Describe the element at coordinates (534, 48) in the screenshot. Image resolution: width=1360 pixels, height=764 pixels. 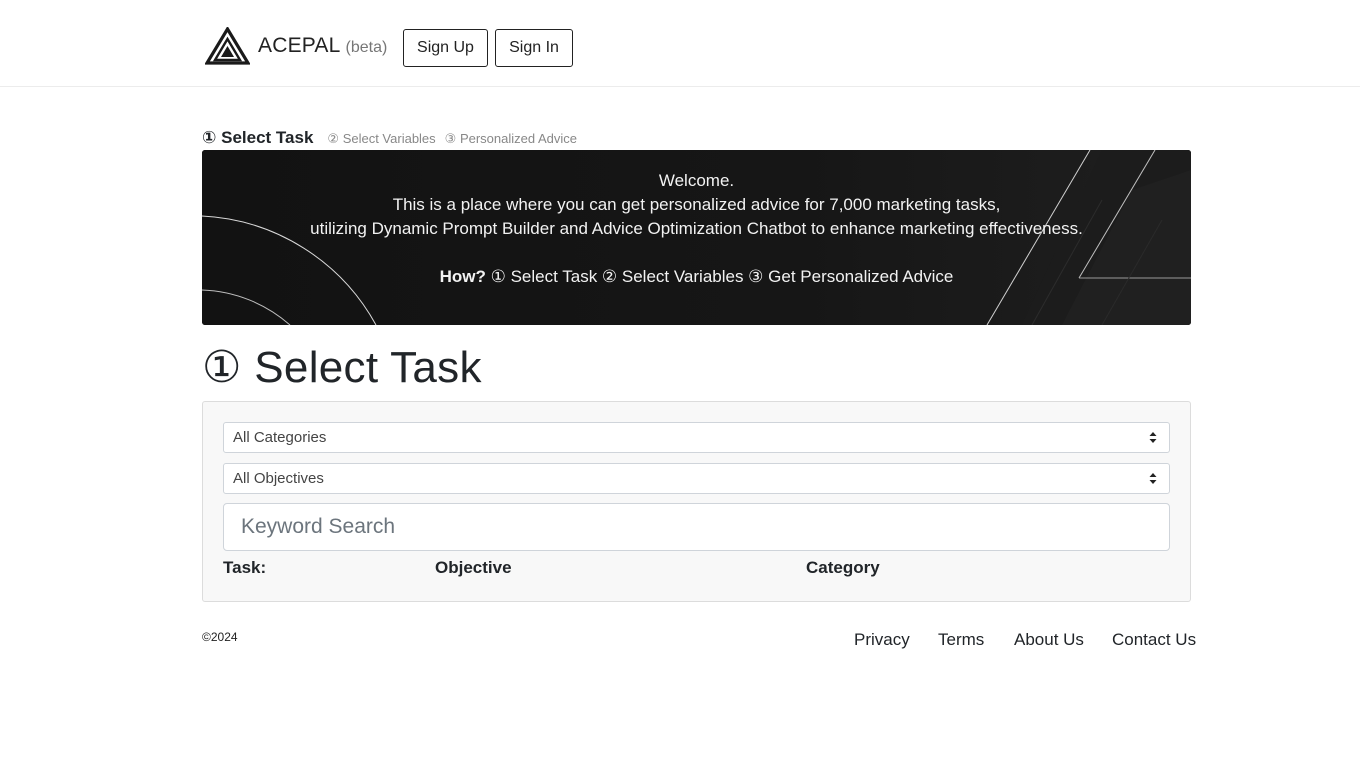
I see `sign-in-button: Sign In` at that location.